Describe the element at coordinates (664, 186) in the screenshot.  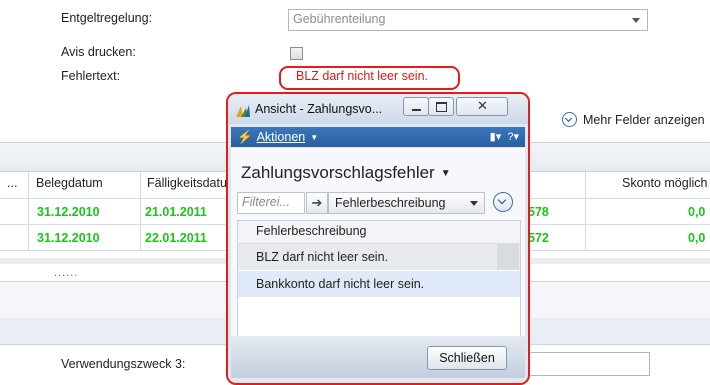
I see `col-header-skonto: Skonto möglich` at that location.